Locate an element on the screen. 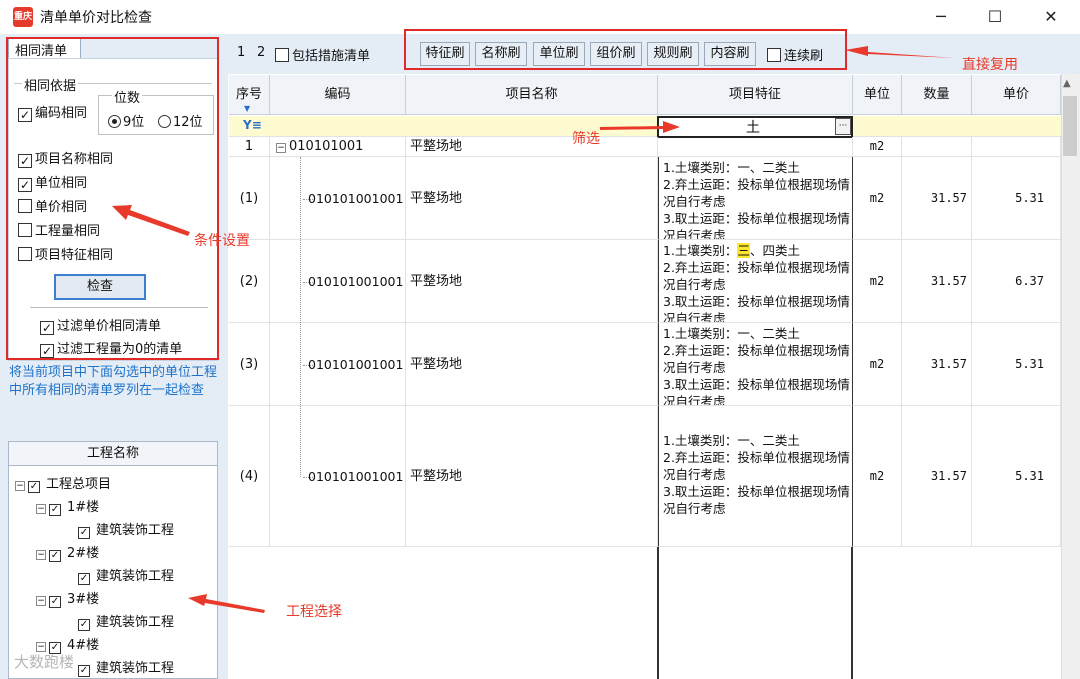 This screenshot has height=679, width=1080. arrow-project-icon is located at coordinates (226, 603).